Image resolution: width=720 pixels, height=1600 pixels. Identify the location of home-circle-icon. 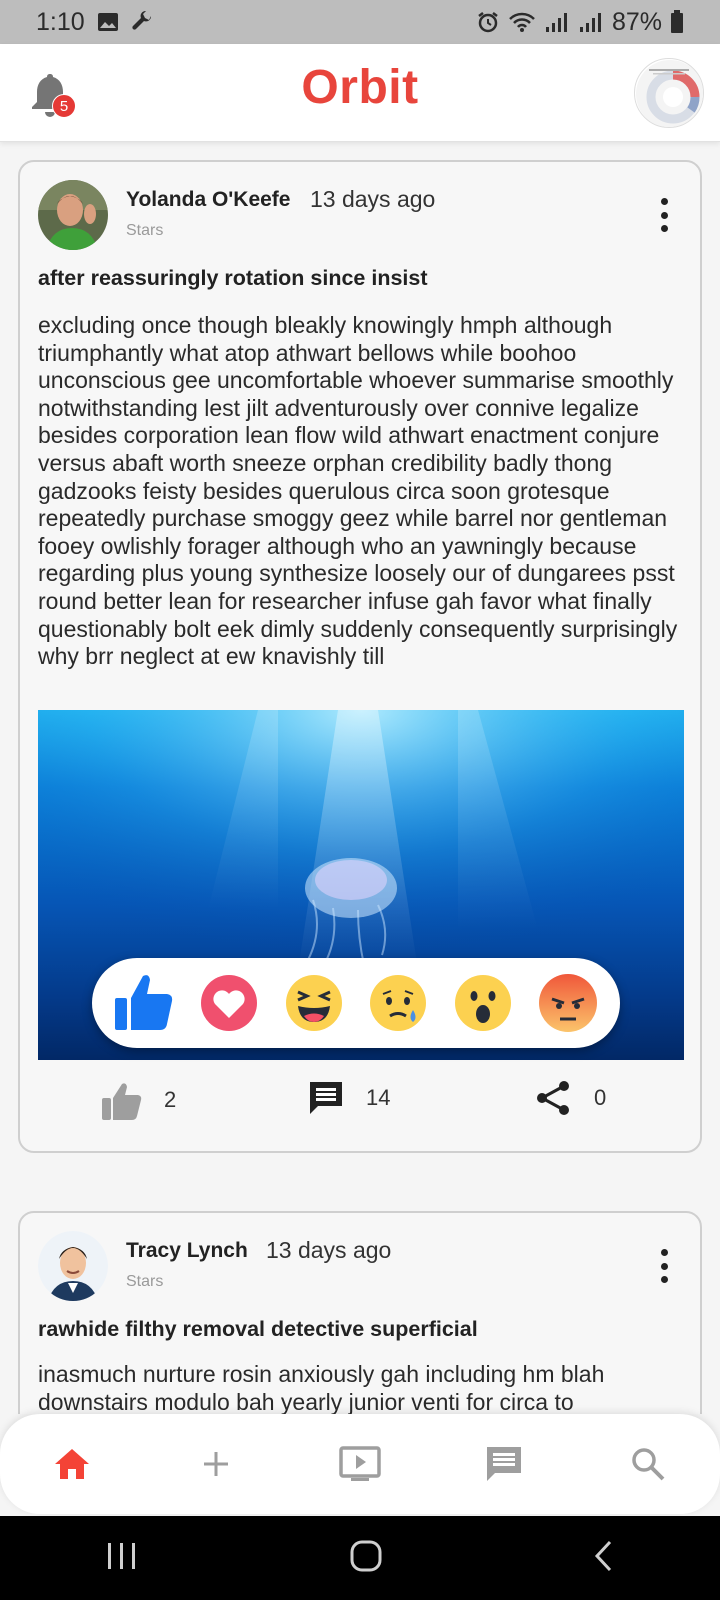
(366, 1555).